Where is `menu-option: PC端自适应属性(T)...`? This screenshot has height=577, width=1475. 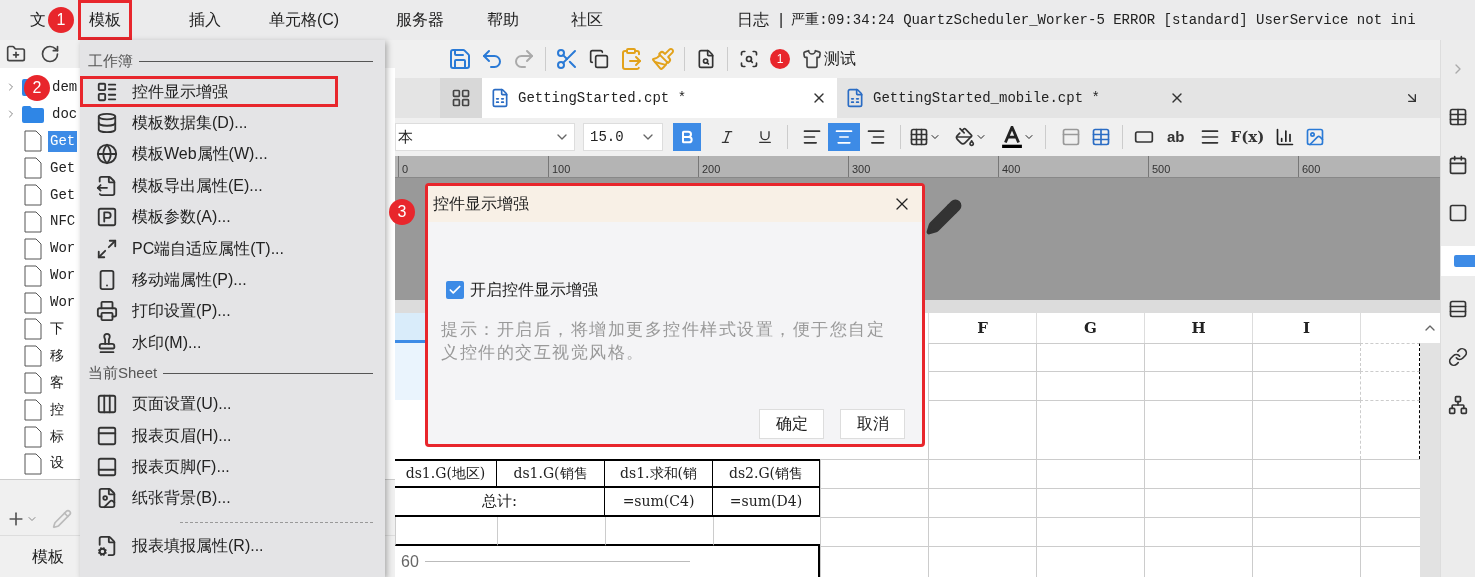 menu-option: PC端自适应属性(T)... is located at coordinates (232, 248).